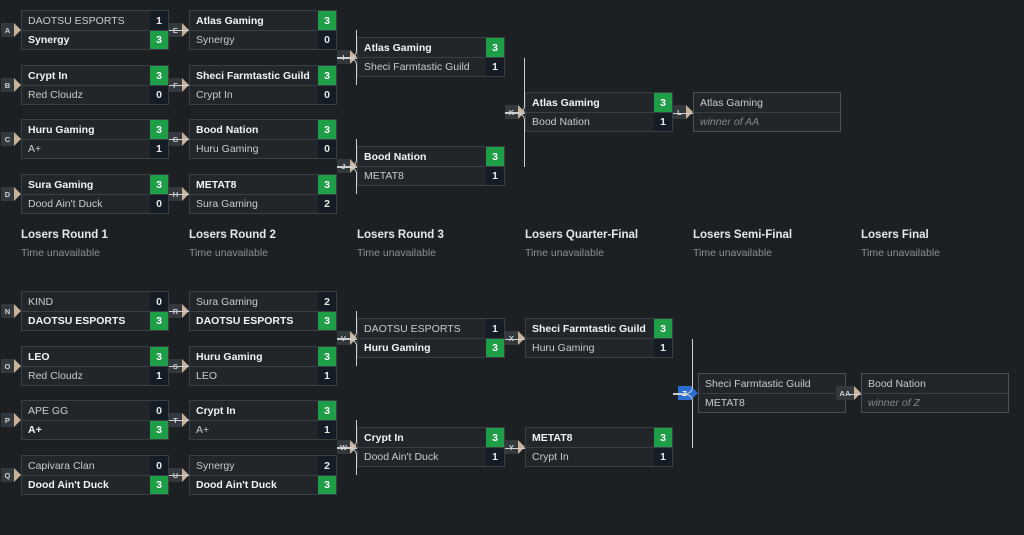  What do you see at coordinates (431, 347) in the screenshot?
I see `team-row-bottom: Huru Gaming 3` at bounding box center [431, 347].